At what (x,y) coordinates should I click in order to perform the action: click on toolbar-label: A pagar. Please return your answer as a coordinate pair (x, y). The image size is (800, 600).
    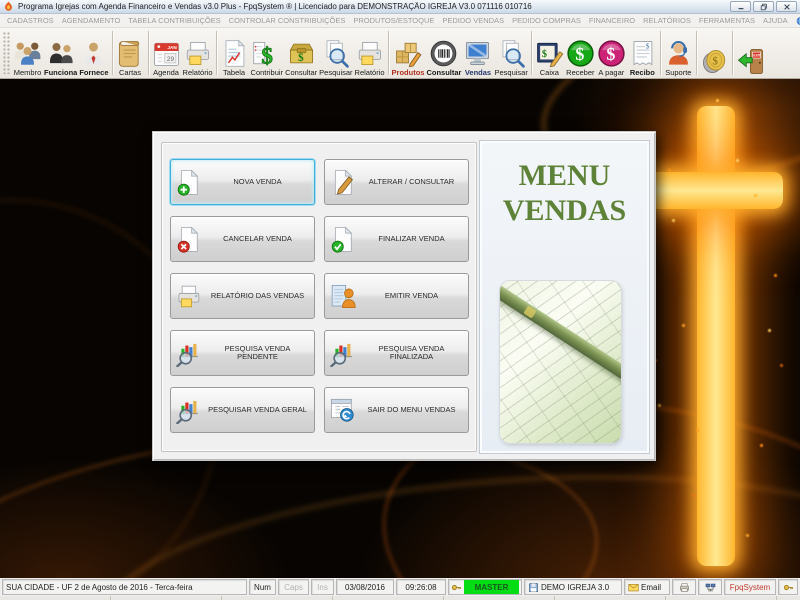
    Looking at the image, I should click on (611, 72).